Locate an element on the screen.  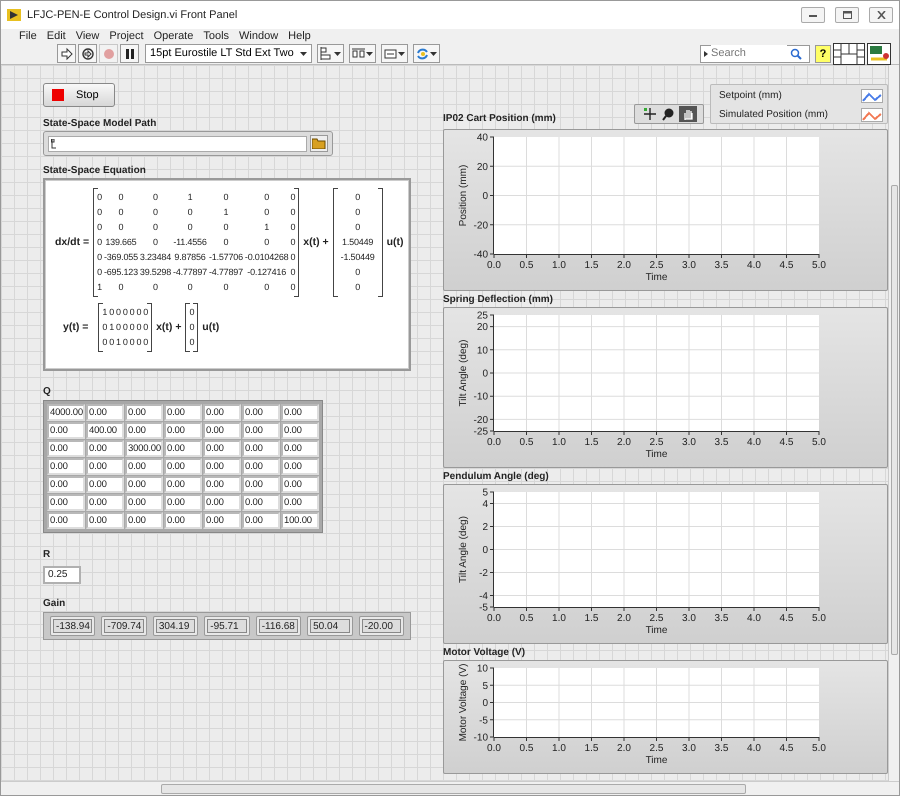
vertical-scrollbar is located at coordinates (893, 423).